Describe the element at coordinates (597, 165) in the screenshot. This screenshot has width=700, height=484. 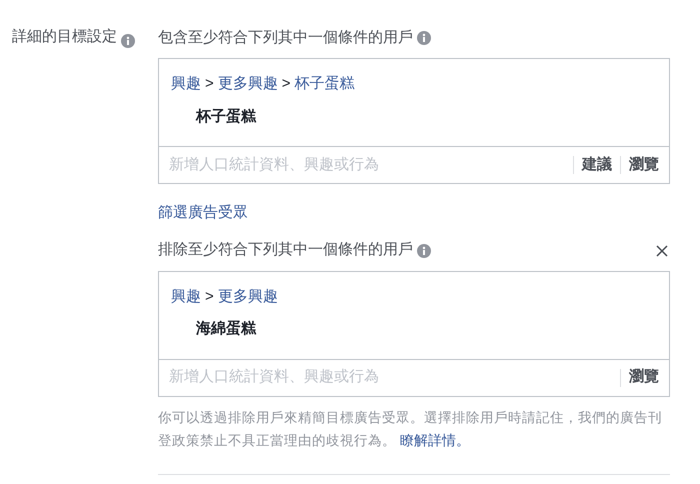
I see `action-button: 建議` at that location.